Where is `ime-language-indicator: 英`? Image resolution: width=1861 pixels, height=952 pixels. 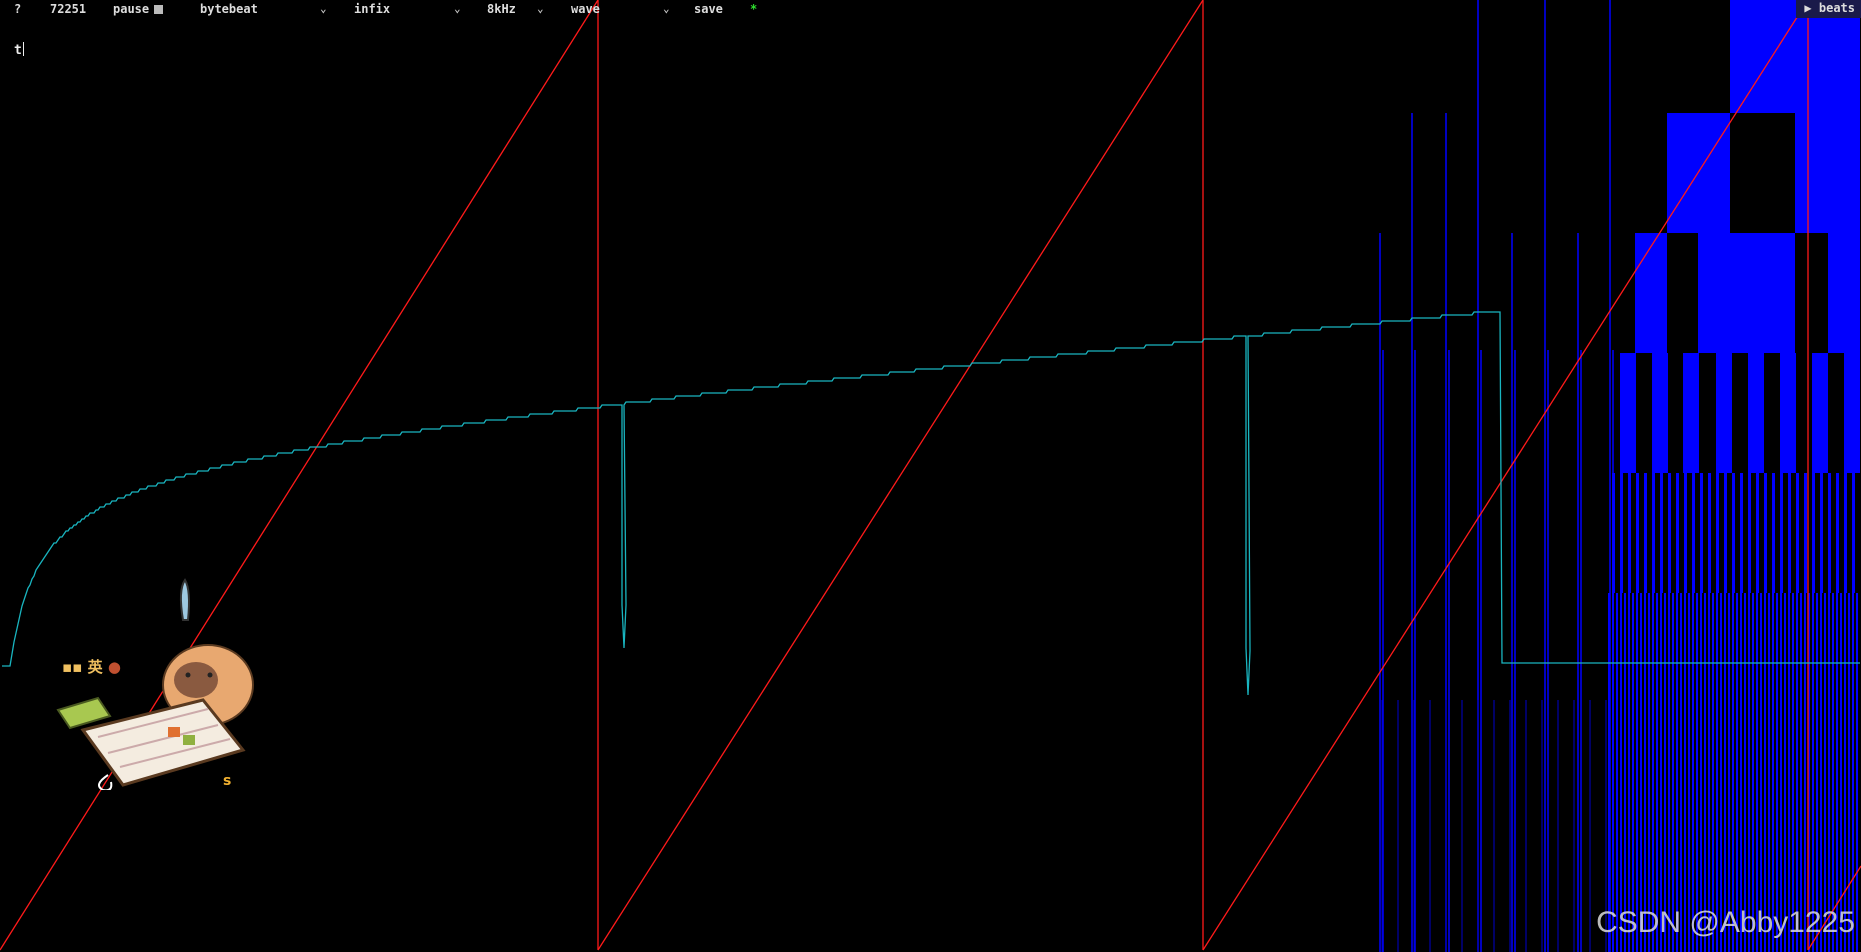
ime-language-indicator: 英 is located at coordinates (95, 667).